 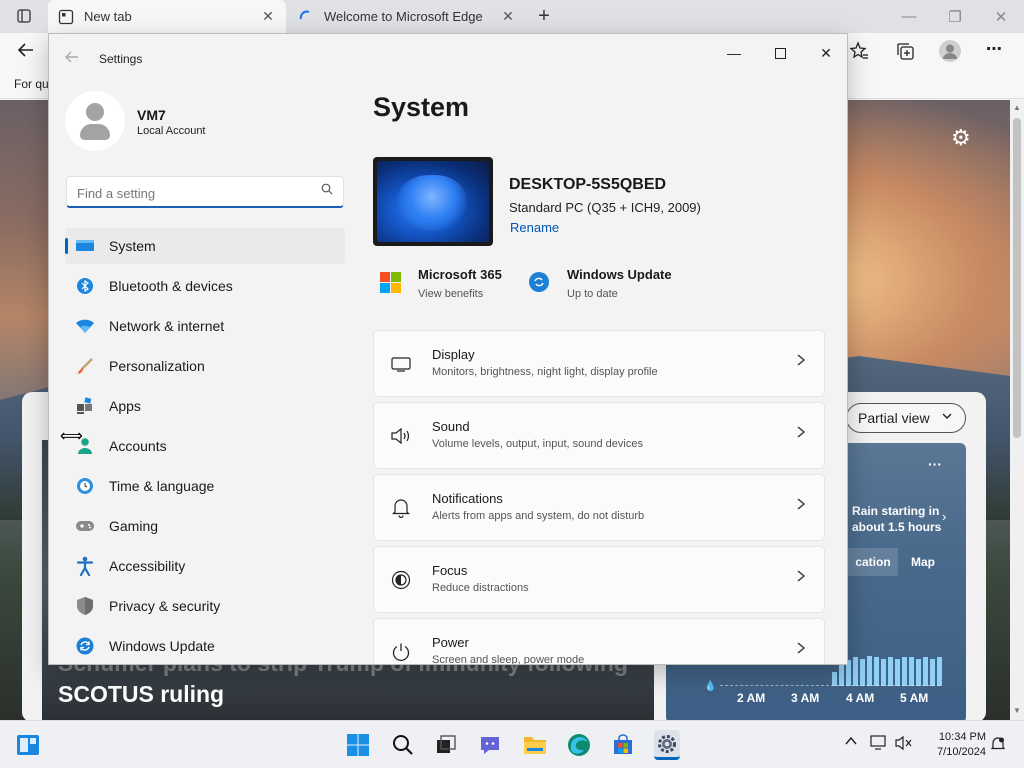 I want to click on windows-update-icon, so click(x=85, y=646).